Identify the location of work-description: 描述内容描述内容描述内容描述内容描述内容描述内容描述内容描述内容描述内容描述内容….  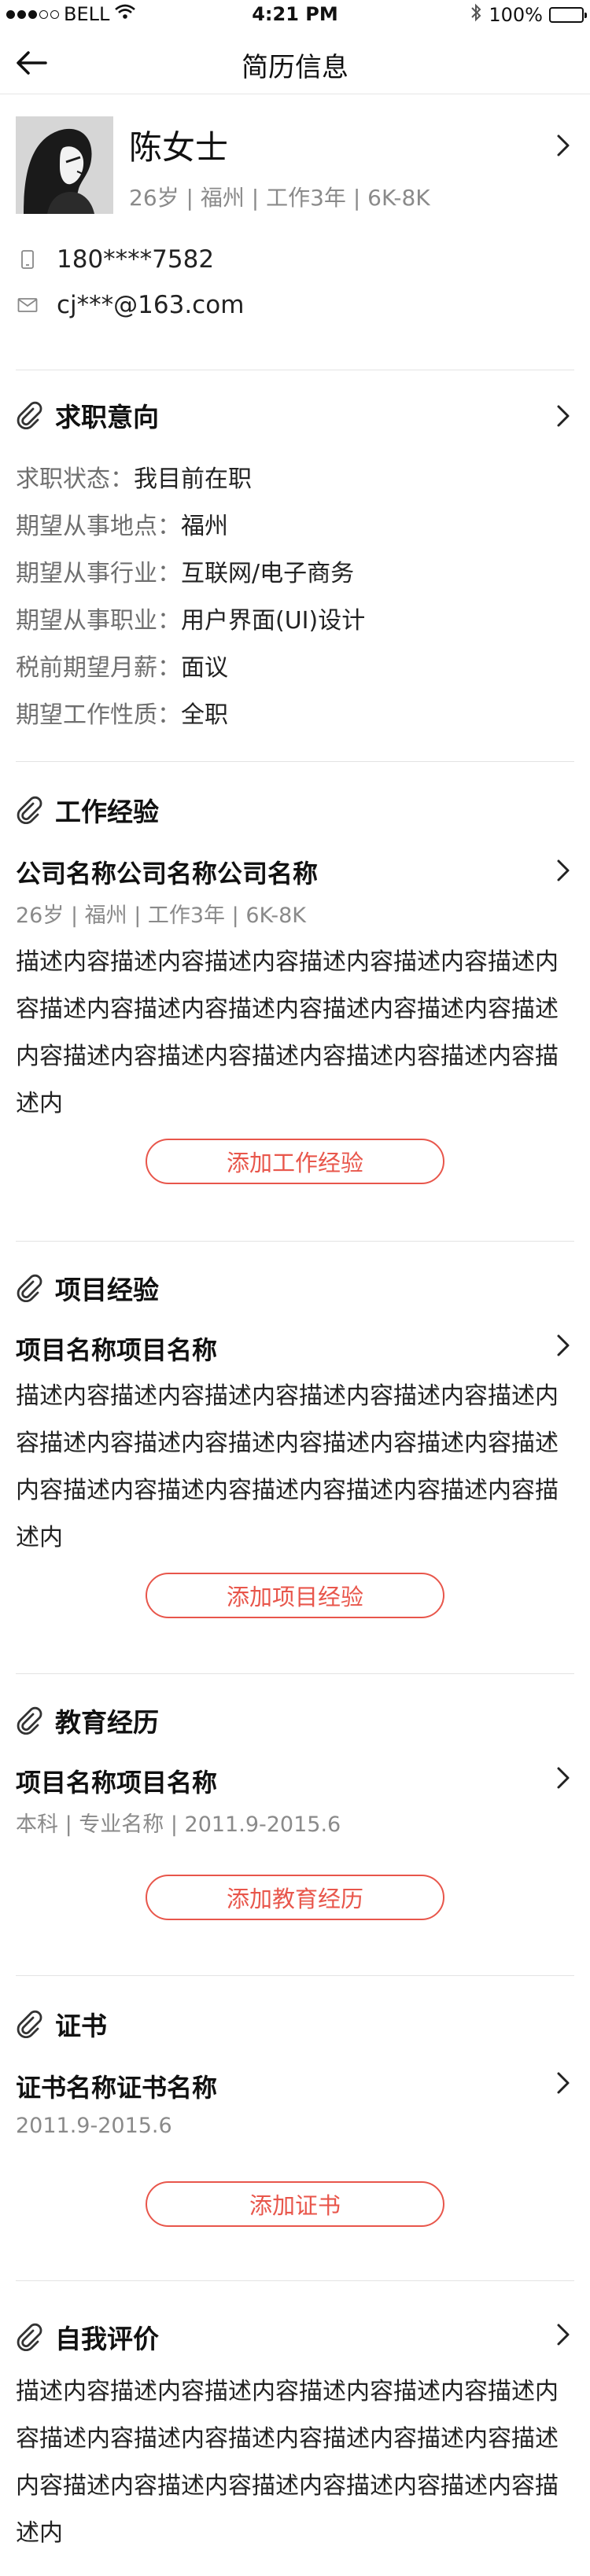
(287, 1033).